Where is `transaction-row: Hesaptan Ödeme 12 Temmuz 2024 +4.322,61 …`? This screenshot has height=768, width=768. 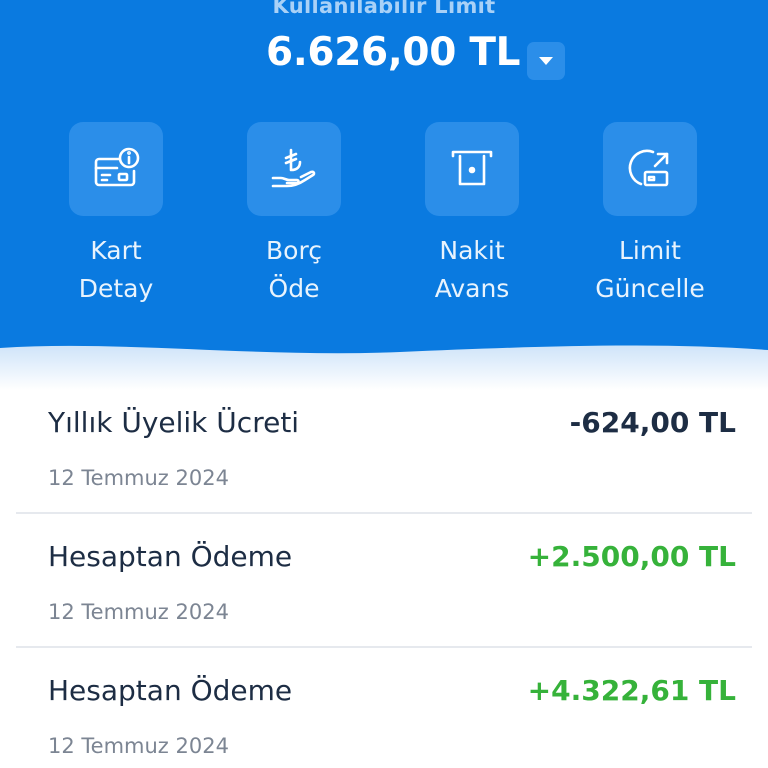 transaction-row: Hesaptan Ödeme 12 Temmuz 2024 +4.322,61 … is located at coordinates (384, 708).